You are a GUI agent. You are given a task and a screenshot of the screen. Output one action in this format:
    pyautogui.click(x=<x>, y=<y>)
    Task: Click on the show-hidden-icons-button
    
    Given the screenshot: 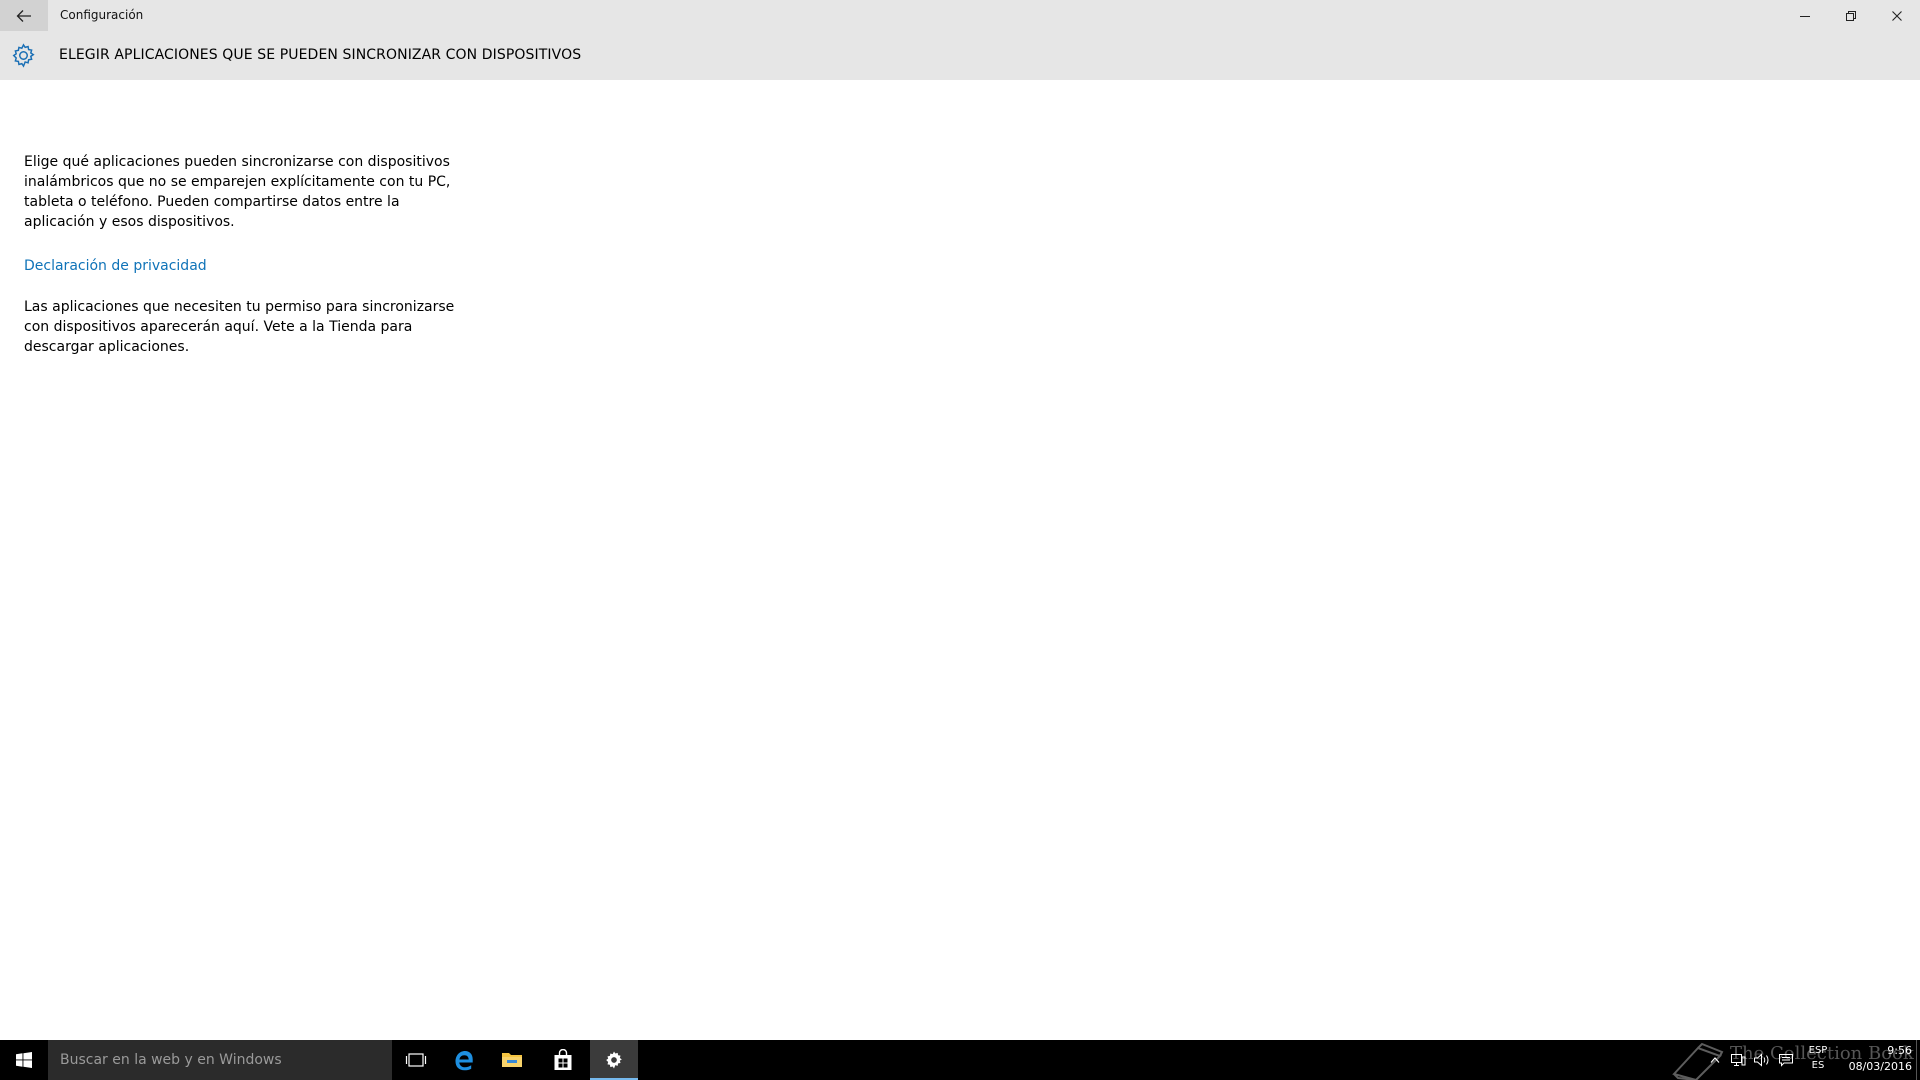 What is the action you would take?
    pyautogui.click(x=1715, y=1060)
    